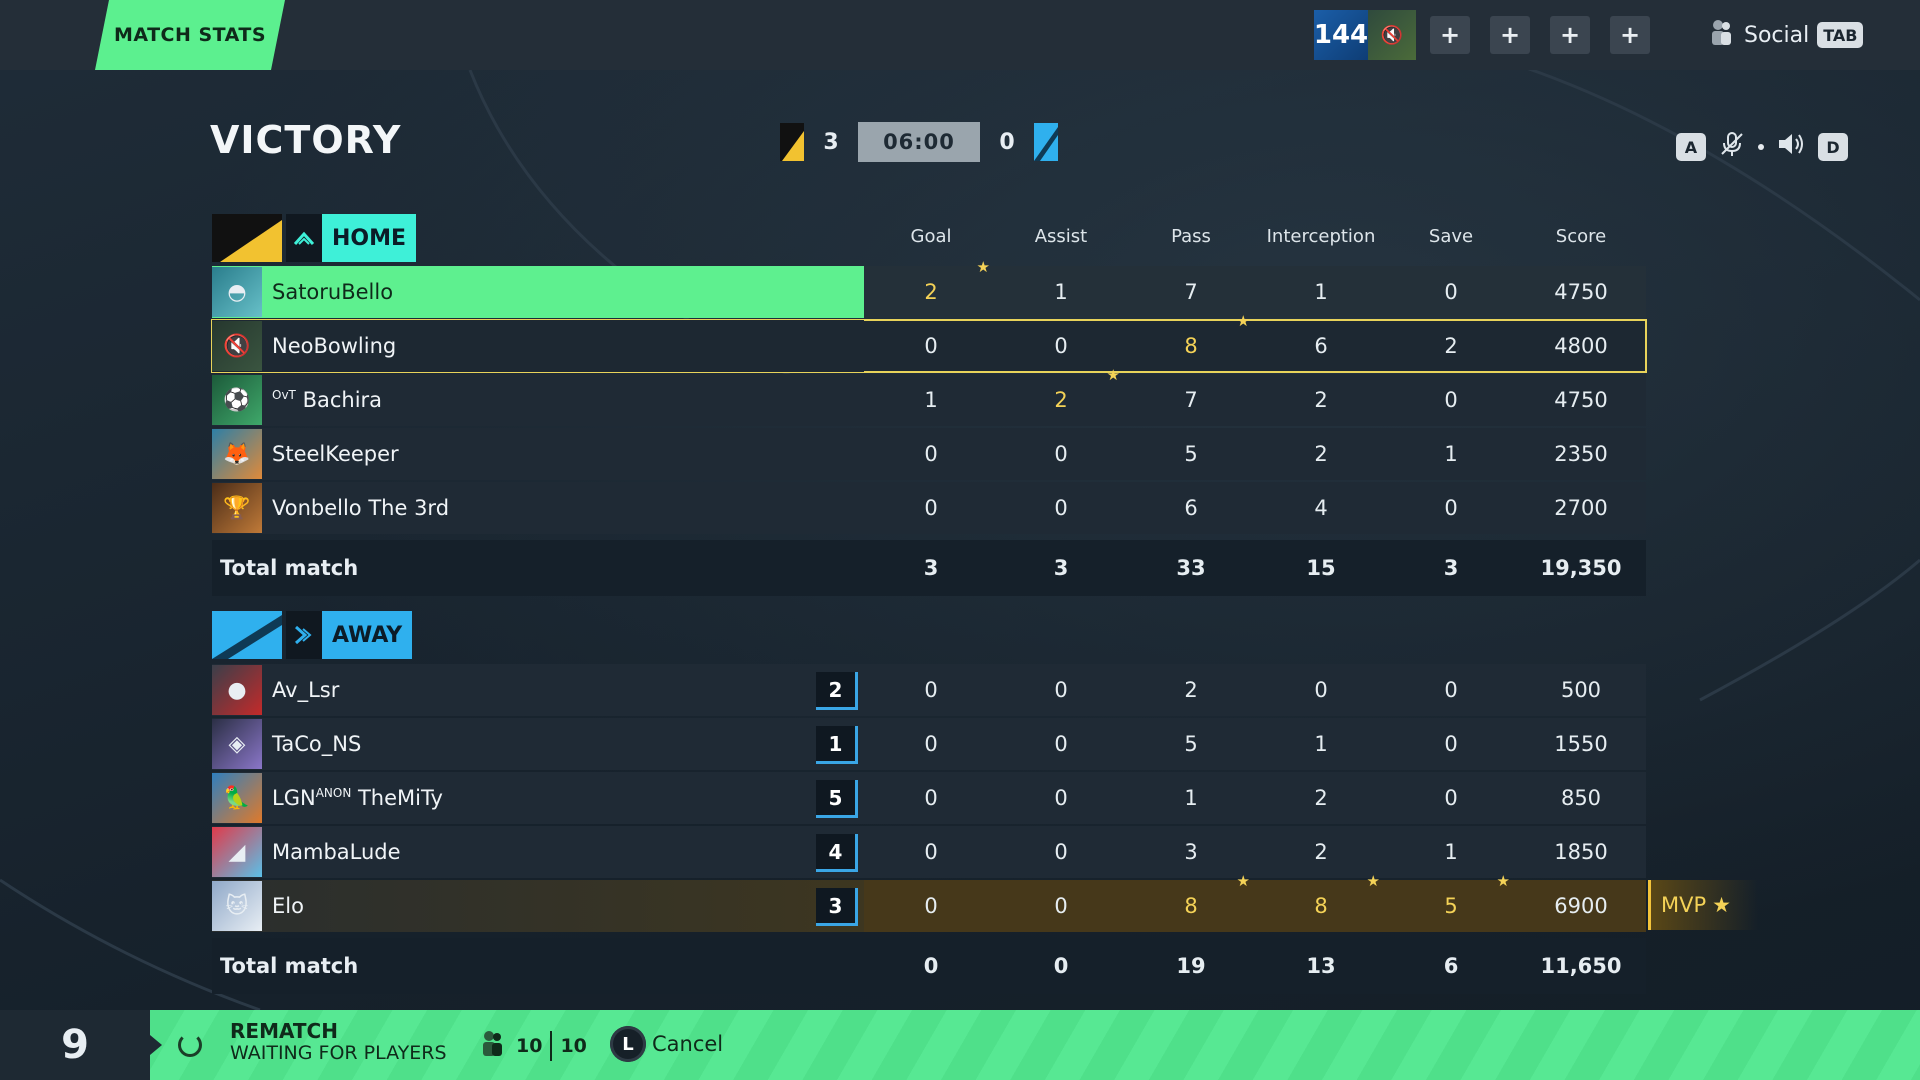 This screenshot has width=1920, height=1080. What do you see at coordinates (1191, 798) in the screenshot?
I see `stat-pass: 1` at bounding box center [1191, 798].